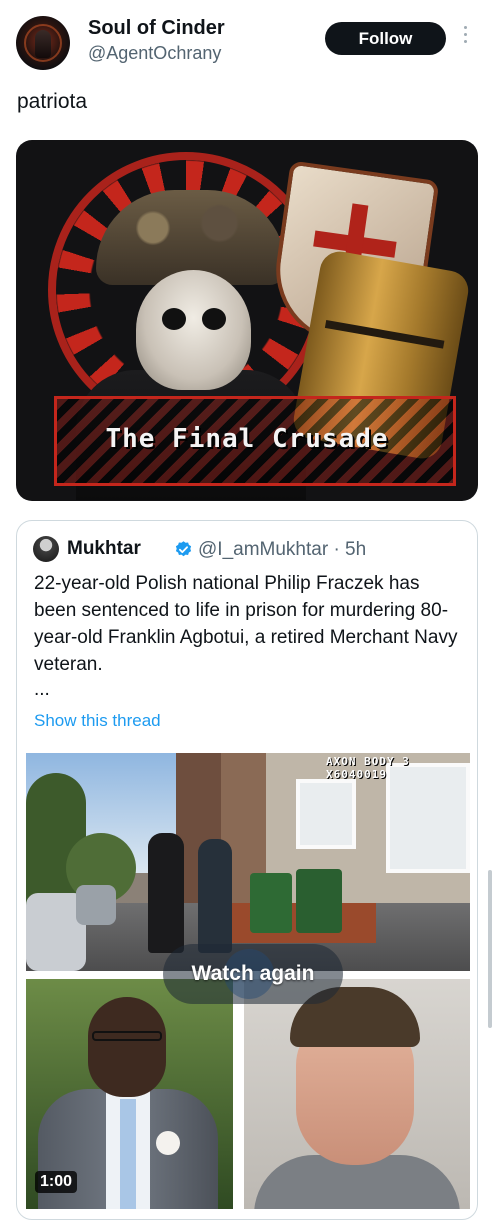  I want to click on quoted-author-avatar, so click(46, 549).